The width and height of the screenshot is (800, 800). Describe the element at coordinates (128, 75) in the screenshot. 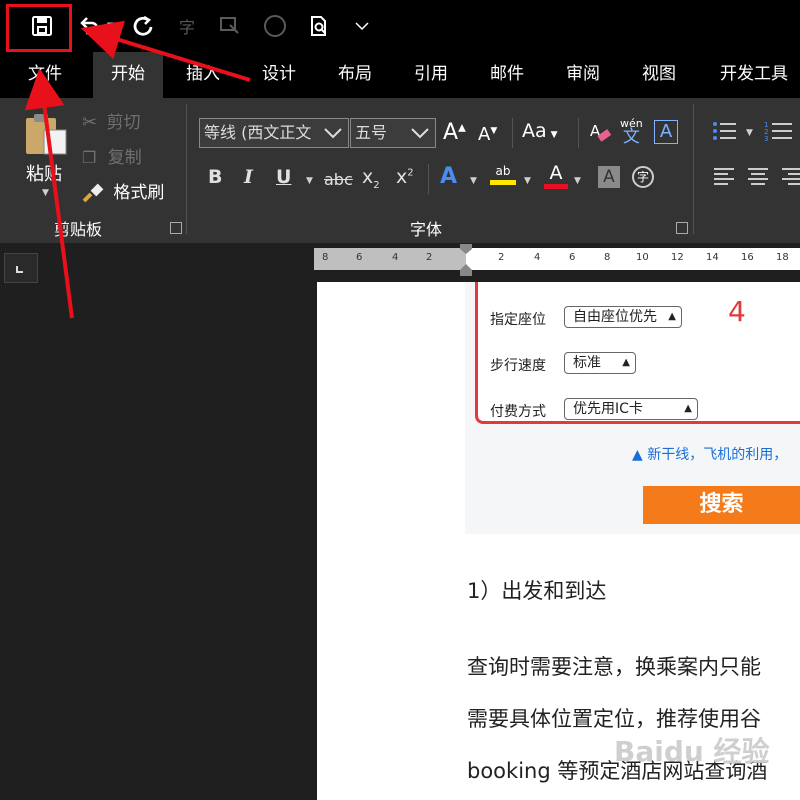

I see `tab-home: 开始` at that location.